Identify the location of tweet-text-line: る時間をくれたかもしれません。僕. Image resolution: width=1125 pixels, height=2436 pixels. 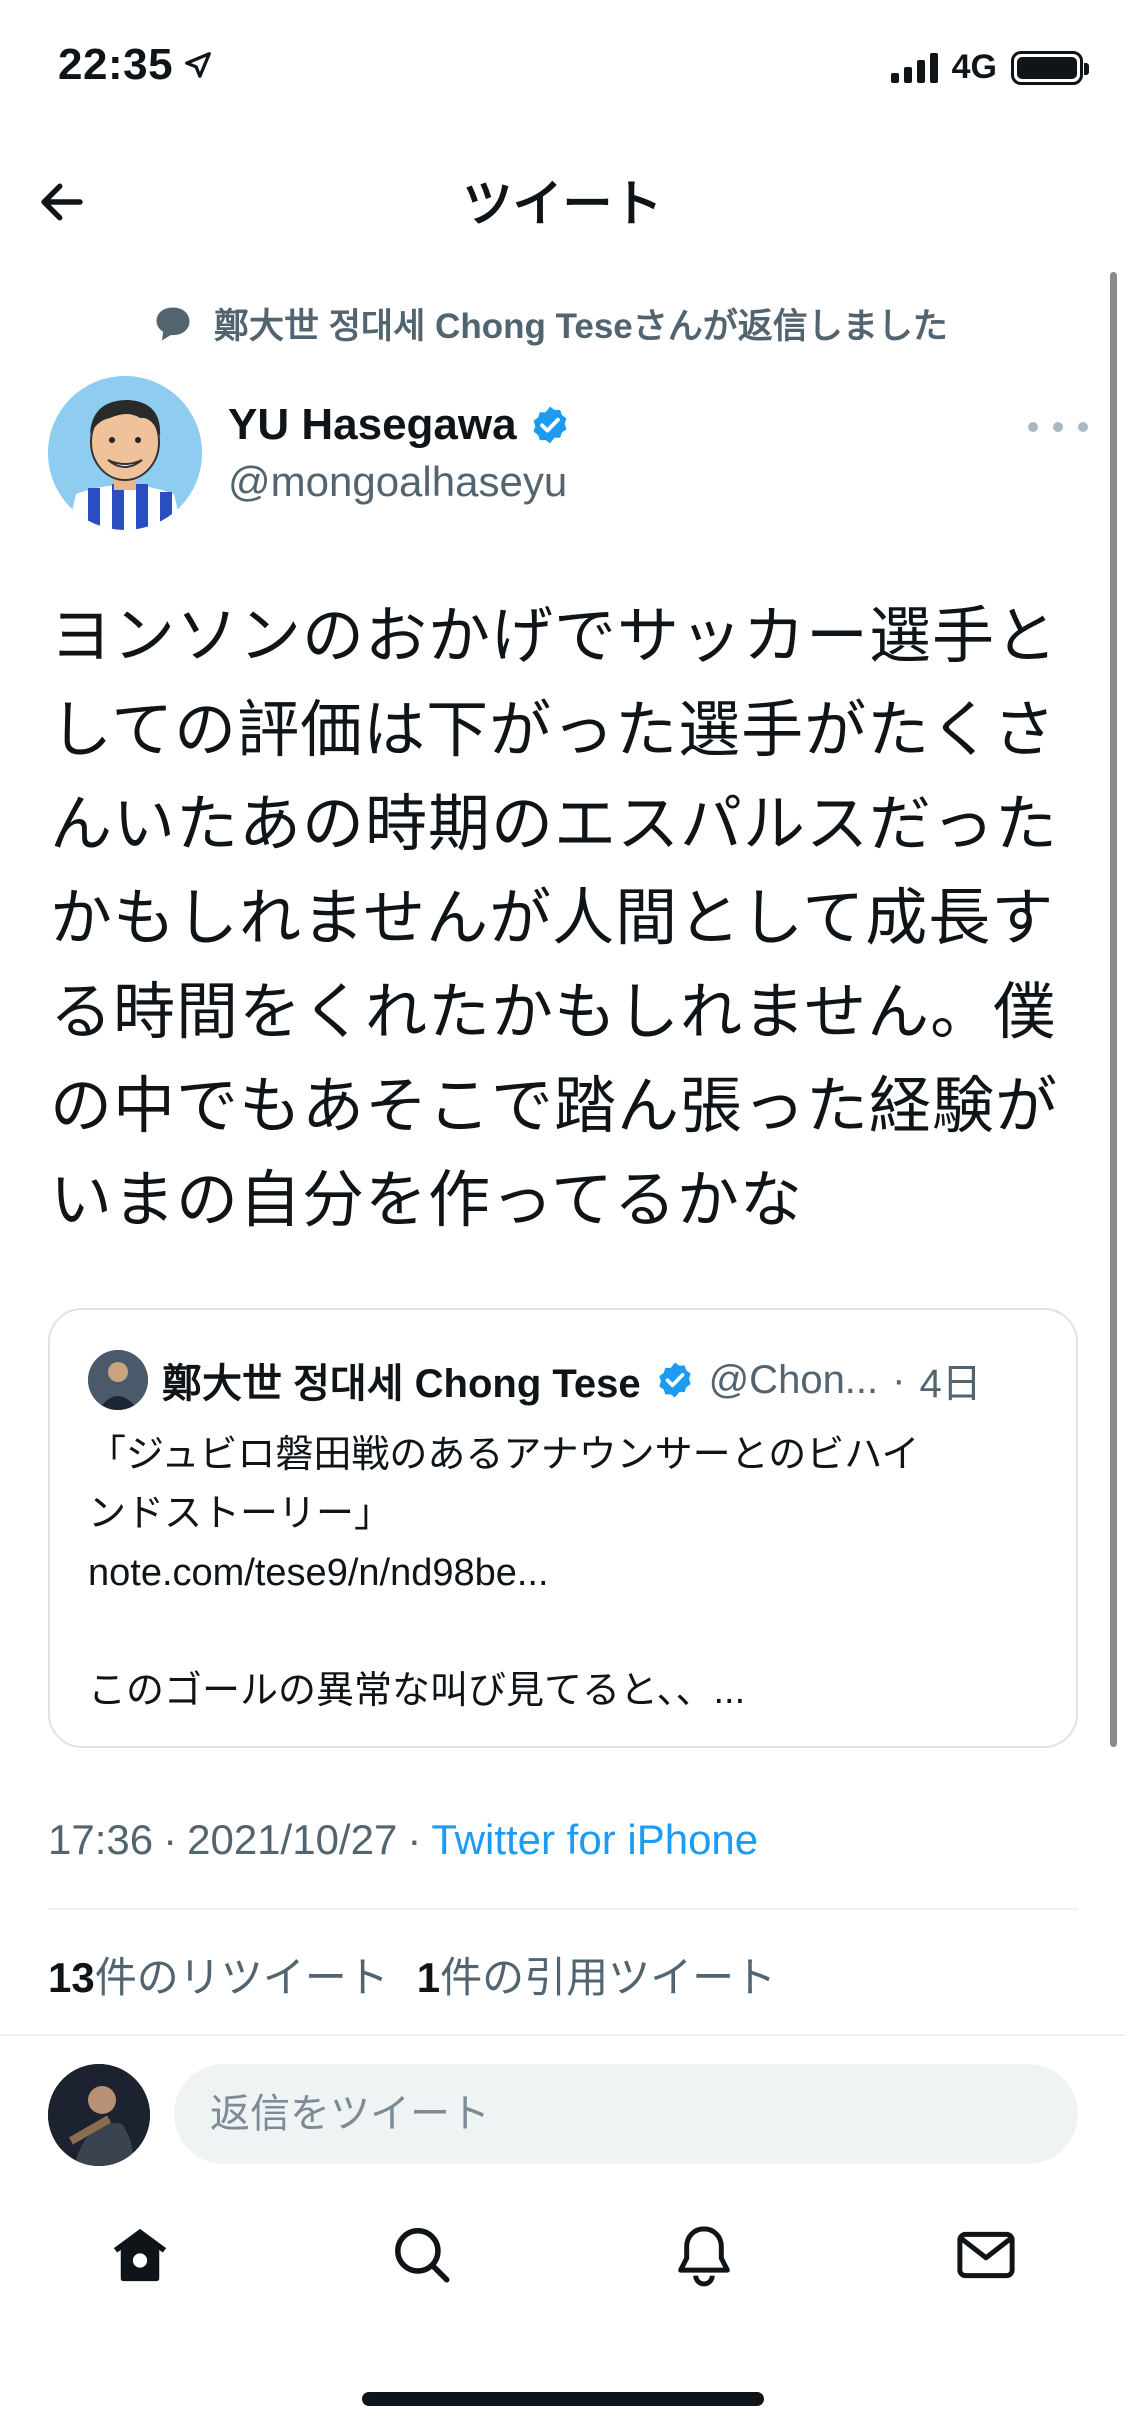
(553, 1012).